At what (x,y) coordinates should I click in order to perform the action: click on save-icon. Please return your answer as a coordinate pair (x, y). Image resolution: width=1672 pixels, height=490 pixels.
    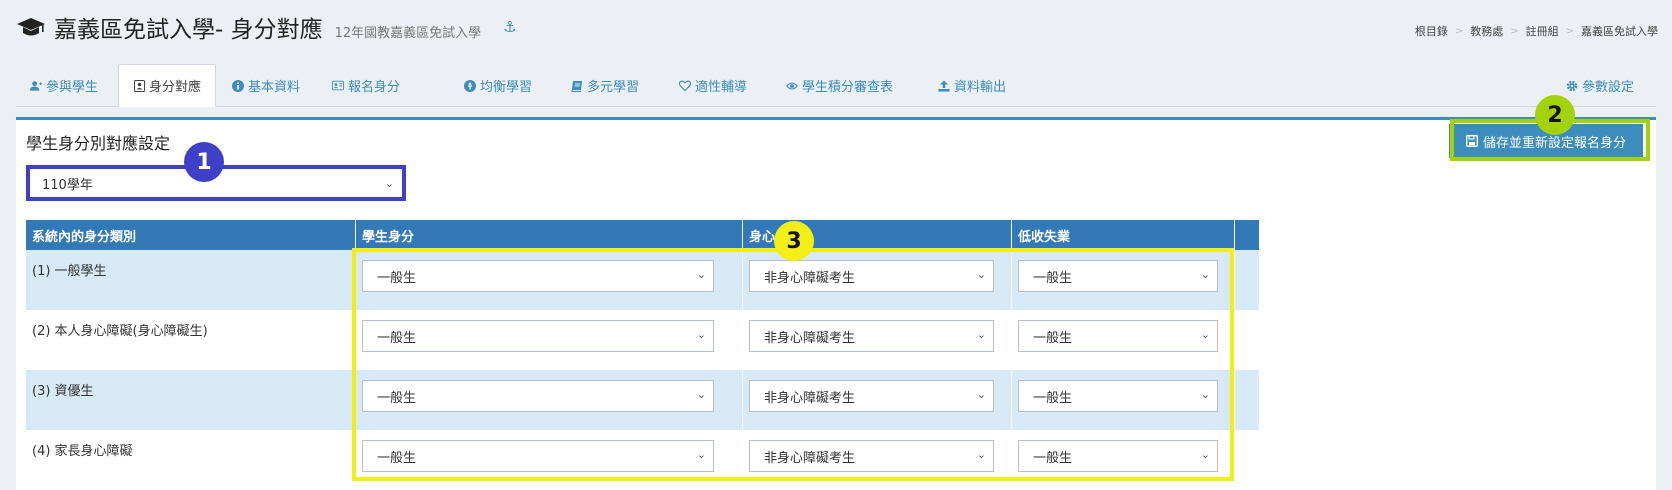
    Looking at the image, I should click on (1472, 141).